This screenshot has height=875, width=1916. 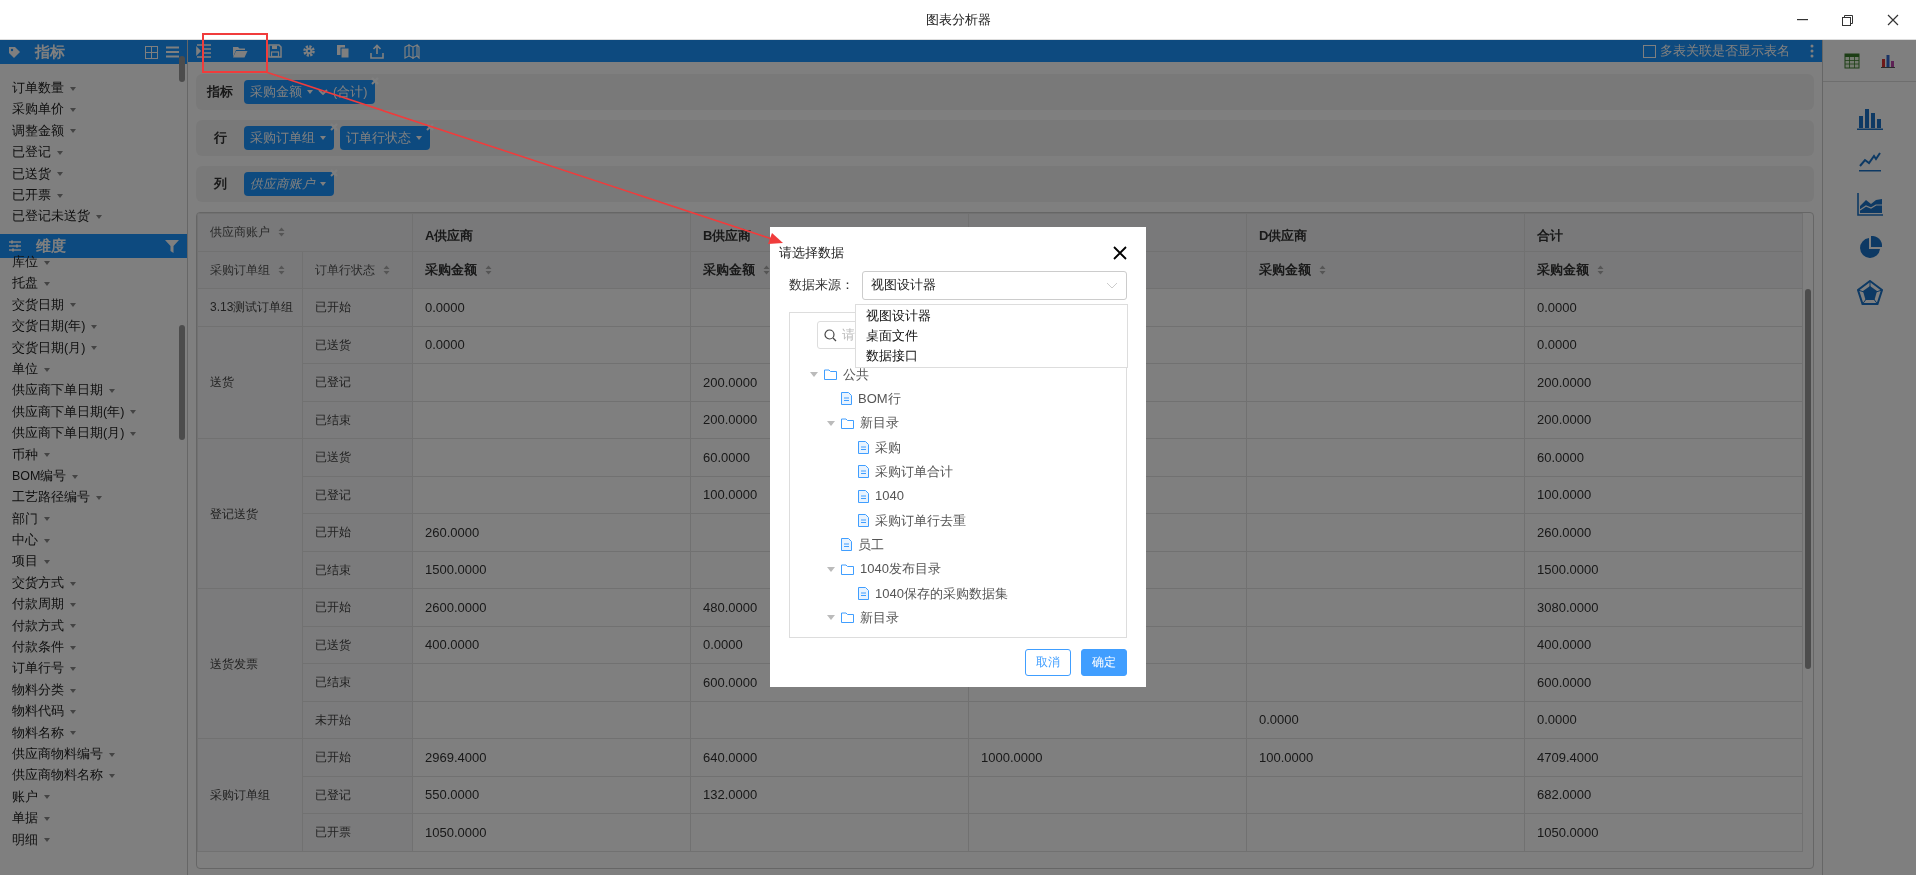 I want to click on field-item: 交货方式, so click(x=38, y=583).